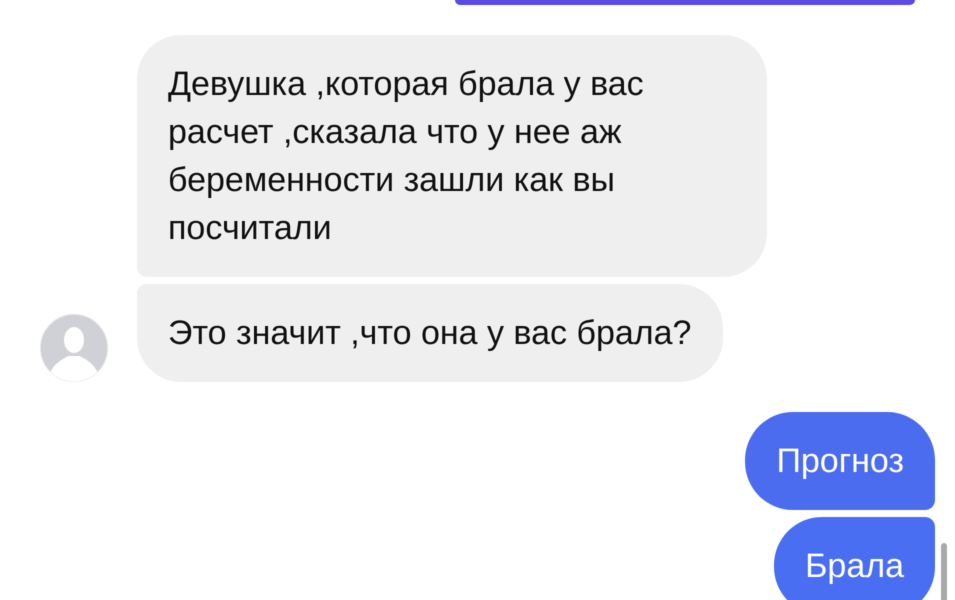 This screenshot has width=955, height=600. What do you see at coordinates (944, 571) in the screenshot?
I see `scrollbar` at bounding box center [944, 571].